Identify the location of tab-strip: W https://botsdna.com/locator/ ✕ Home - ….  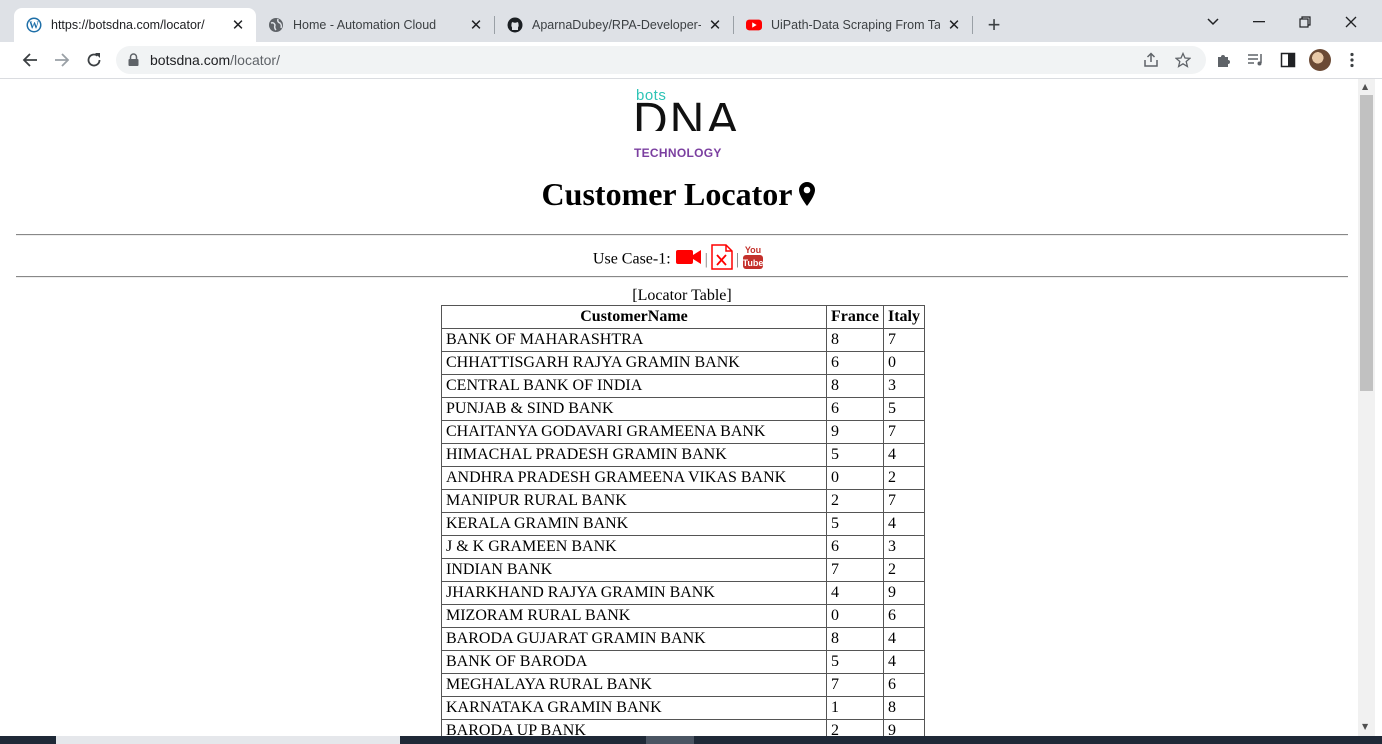
(691, 21).